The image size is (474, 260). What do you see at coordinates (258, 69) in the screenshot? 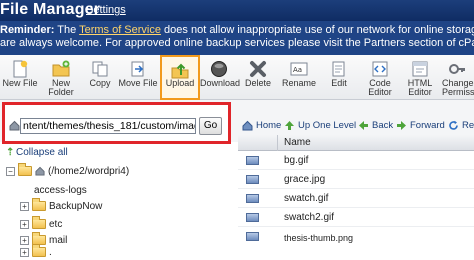
I see `delete-icon` at bounding box center [258, 69].